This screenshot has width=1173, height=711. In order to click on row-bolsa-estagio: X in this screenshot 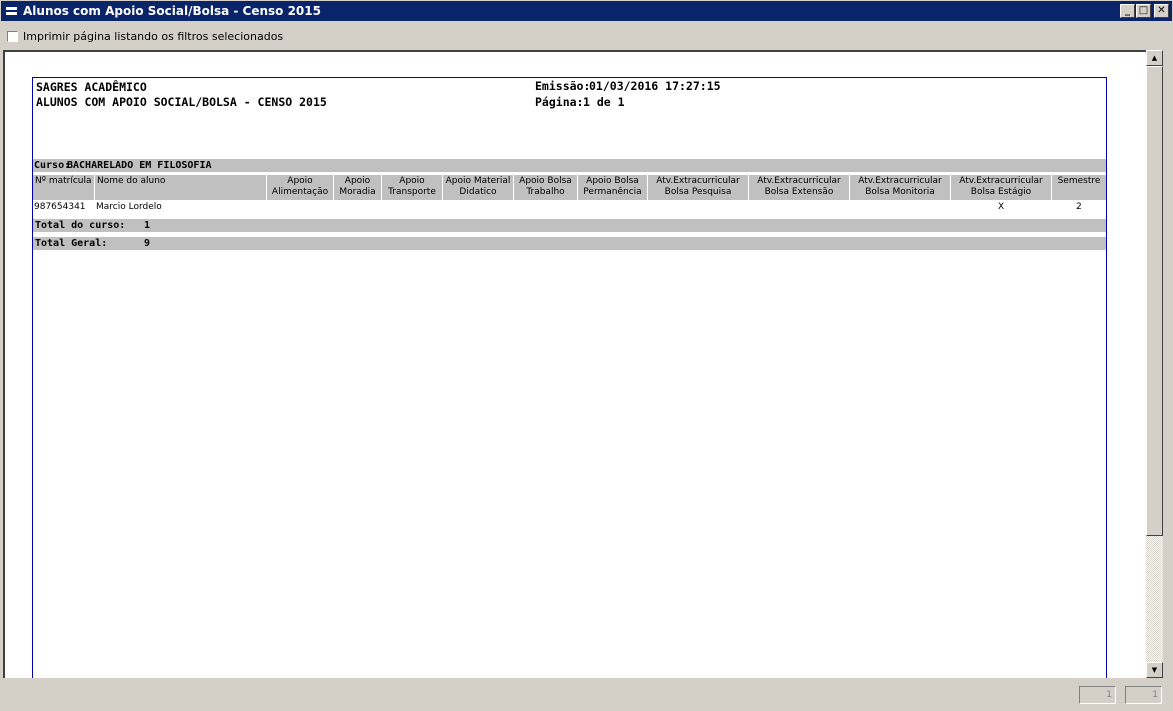, I will do `click(1001, 207)`.